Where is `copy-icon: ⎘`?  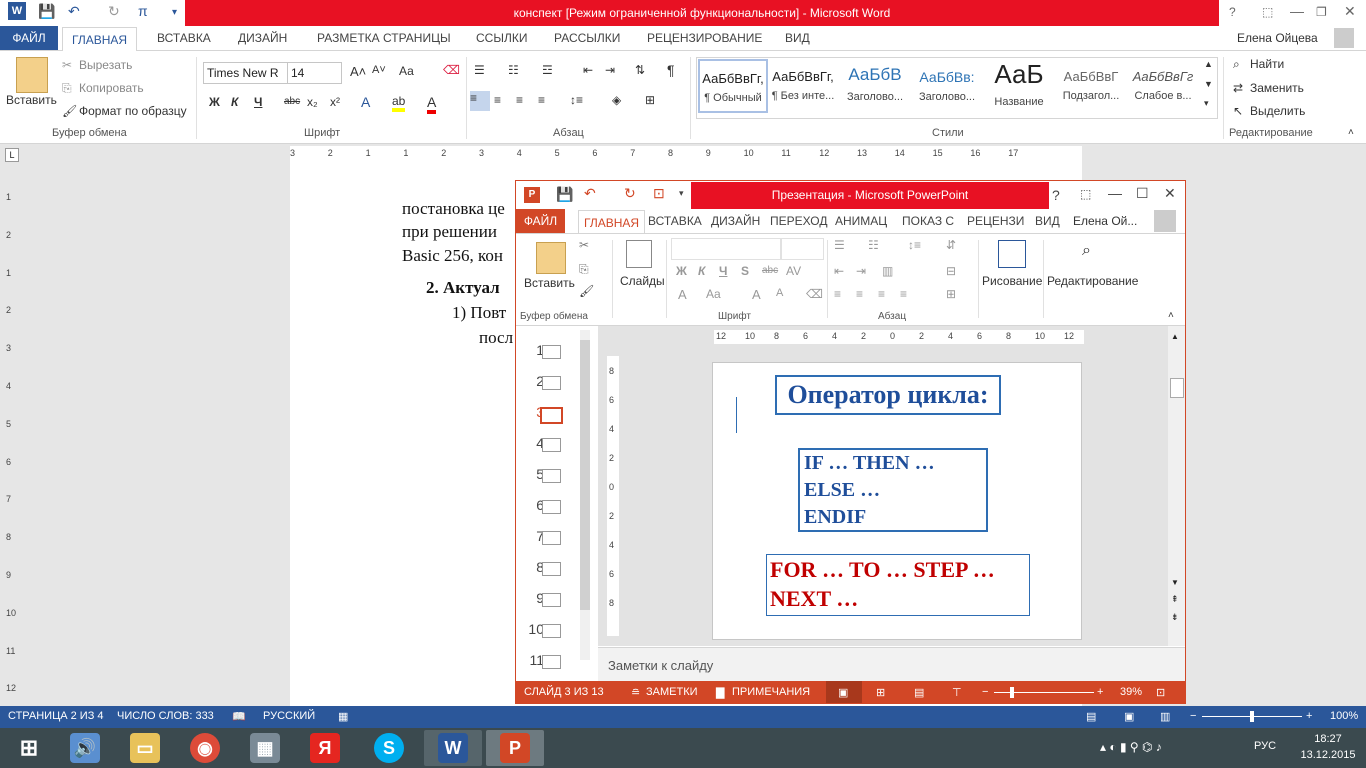 copy-icon: ⎘ is located at coordinates (67, 88).